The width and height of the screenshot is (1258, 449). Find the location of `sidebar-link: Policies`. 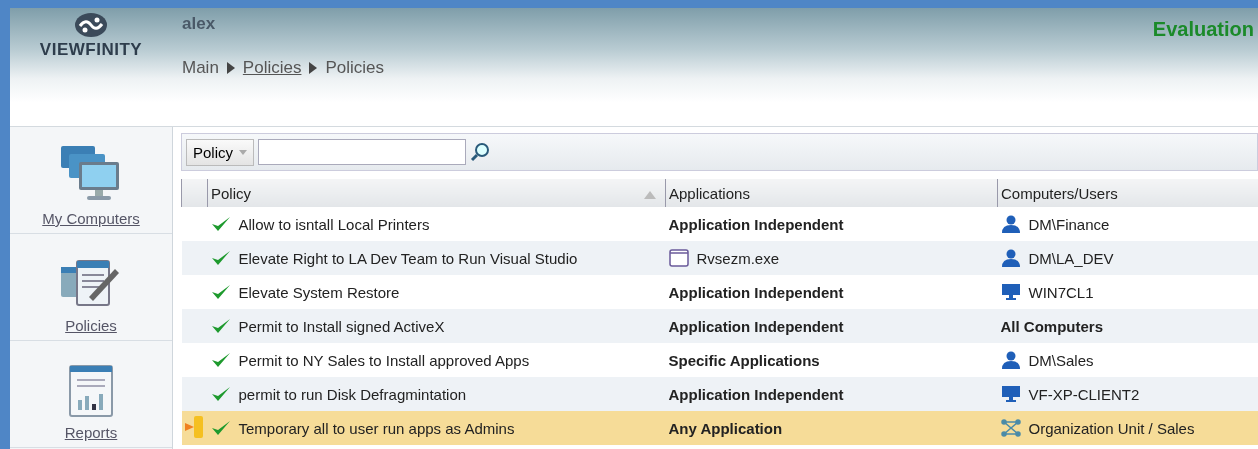

sidebar-link: Policies is located at coordinates (91, 325).